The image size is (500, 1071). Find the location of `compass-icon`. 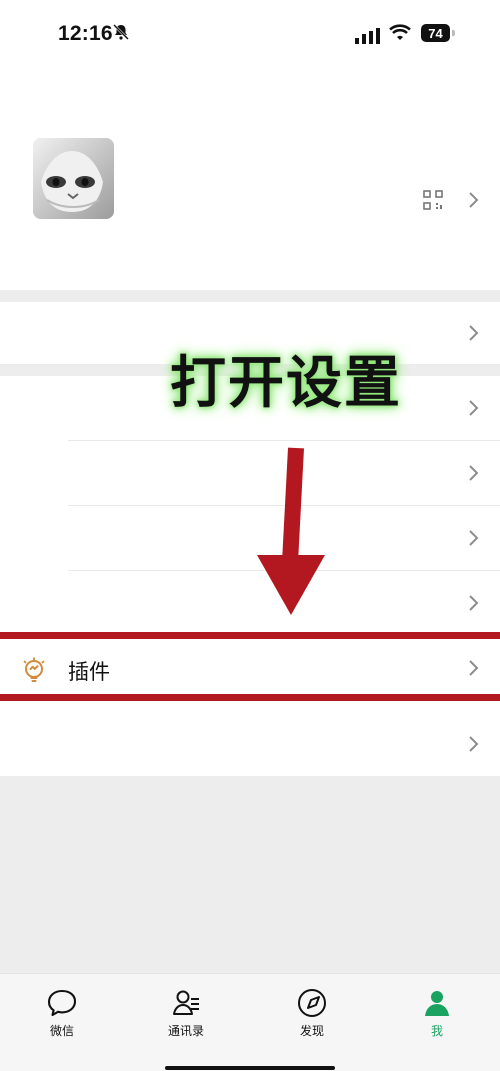

compass-icon is located at coordinates (312, 1003).